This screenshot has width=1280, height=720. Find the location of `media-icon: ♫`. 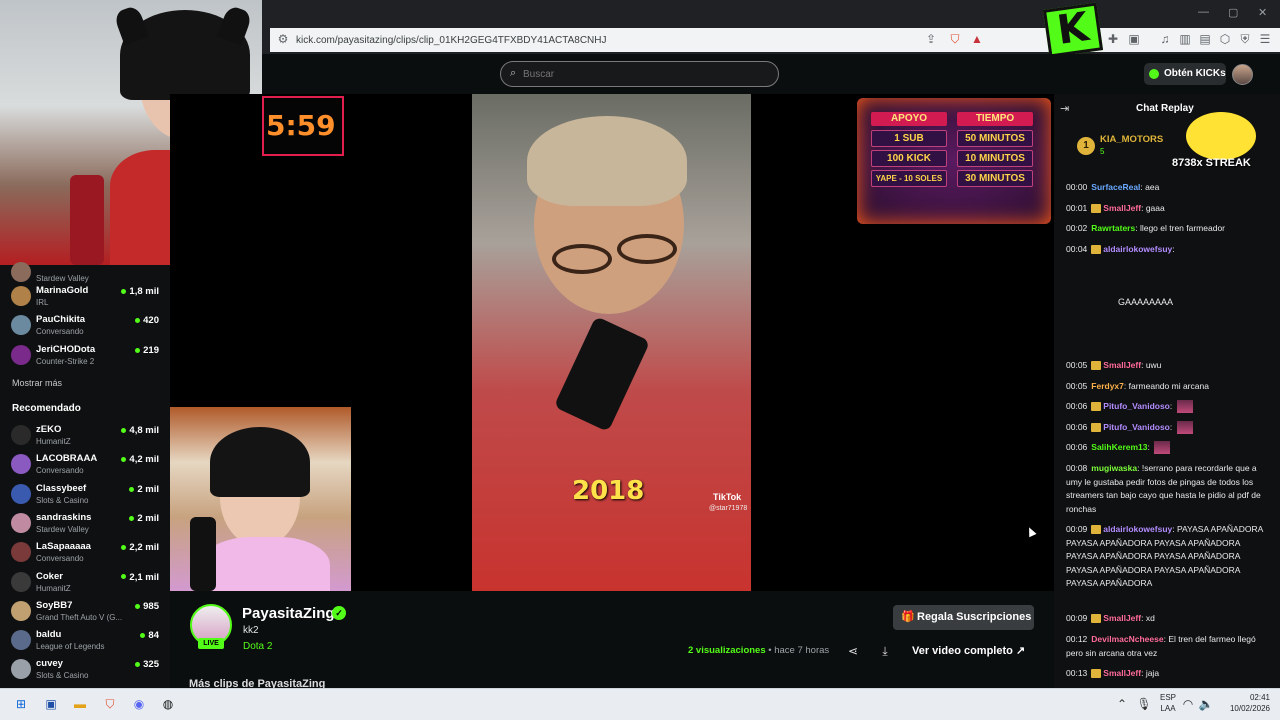

media-icon: ♫ is located at coordinates (1165, 39).